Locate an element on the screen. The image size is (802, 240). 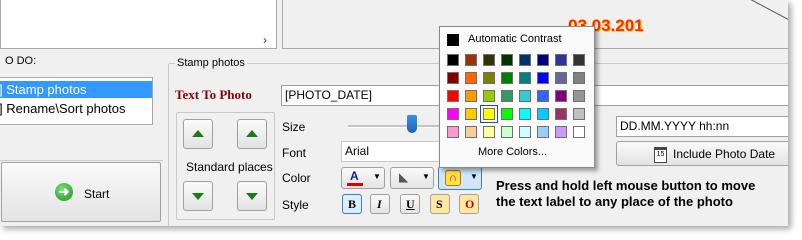
todo-item-label: Stamp photos is located at coordinates (46, 89).